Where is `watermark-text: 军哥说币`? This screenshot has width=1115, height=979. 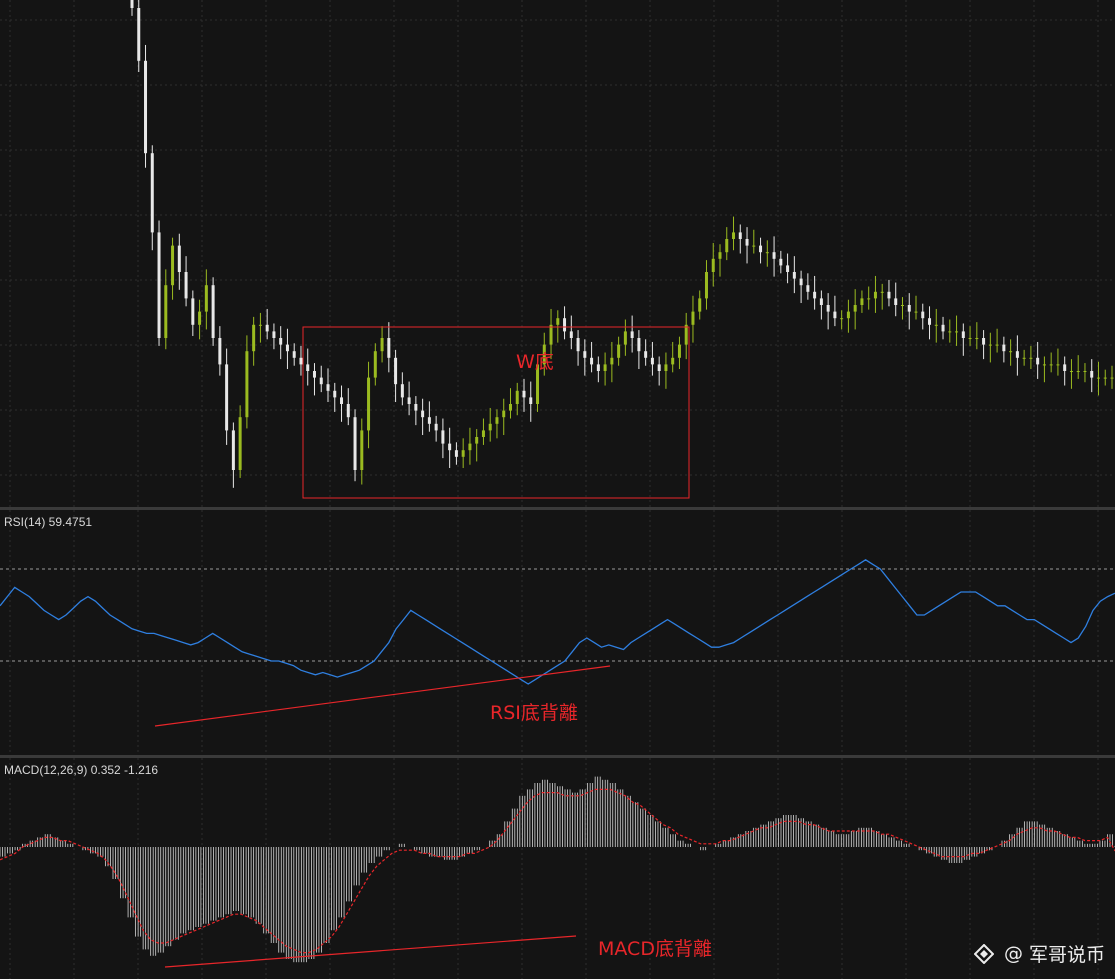 watermark-text: 军哥说币 is located at coordinates (1066, 955).